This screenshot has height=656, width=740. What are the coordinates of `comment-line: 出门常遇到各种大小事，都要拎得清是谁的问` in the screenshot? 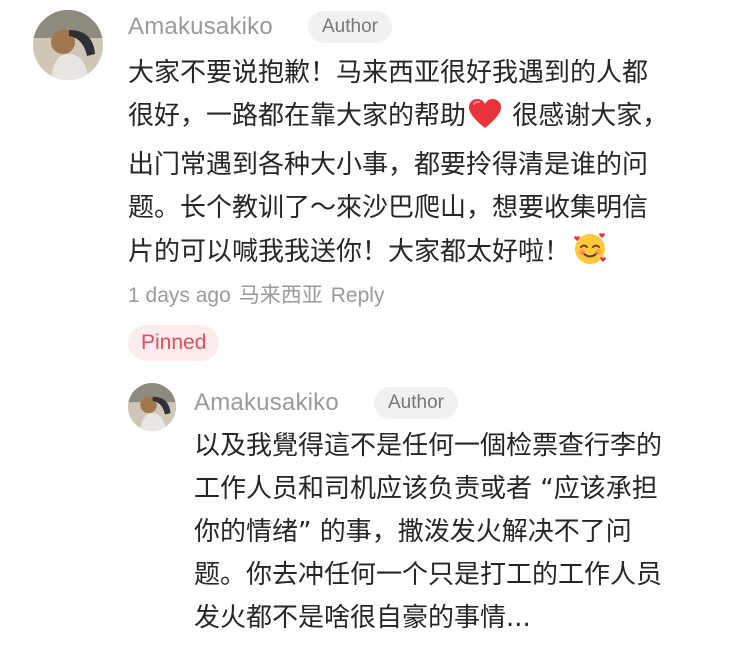 It's located at (388, 165).